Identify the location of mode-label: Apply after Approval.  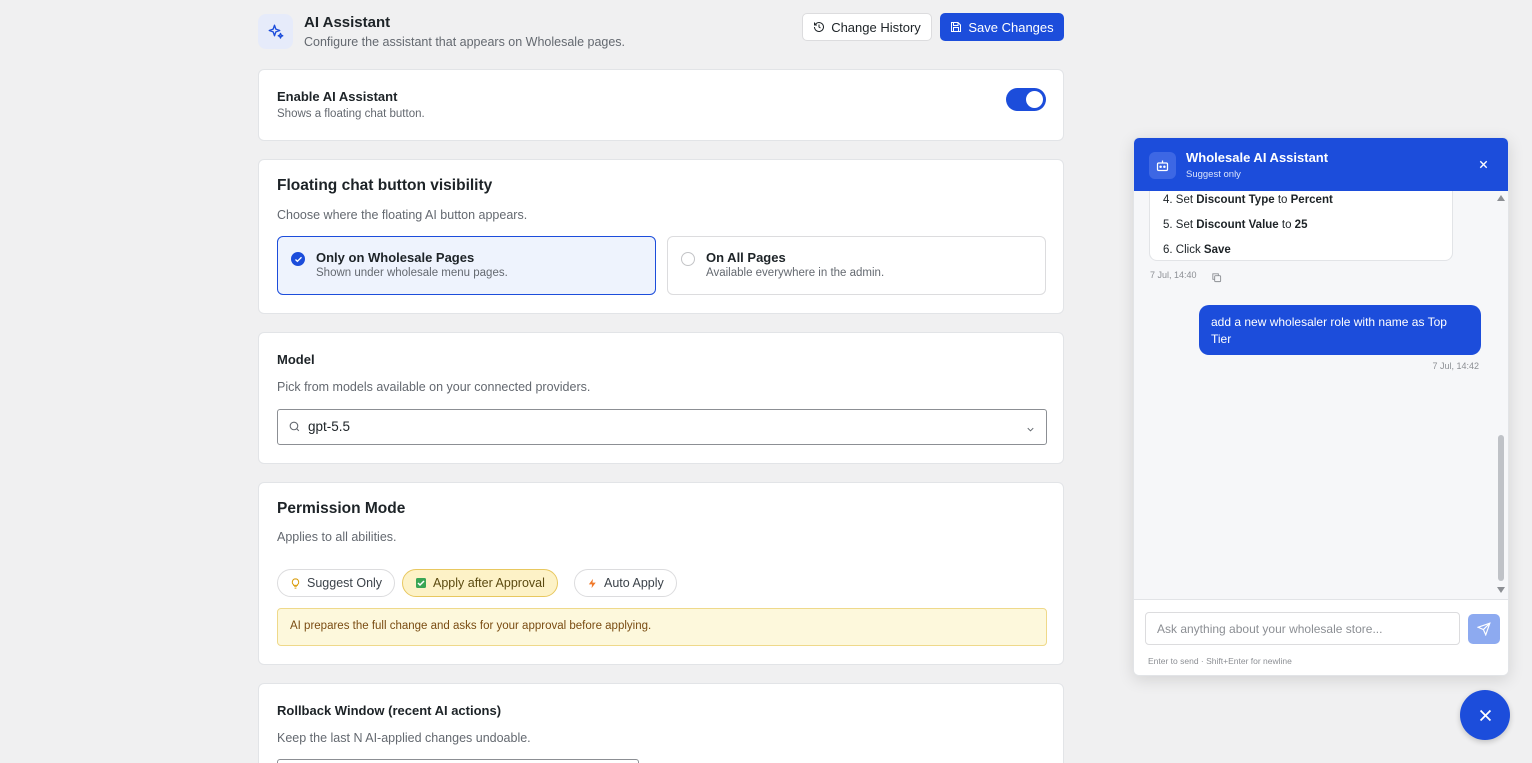
(489, 583).